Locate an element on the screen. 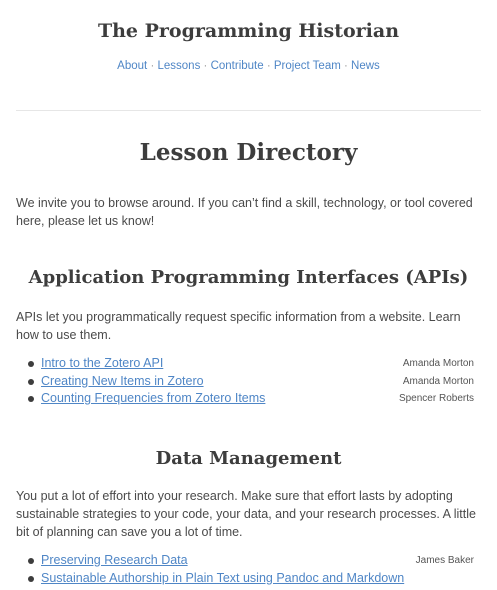 The image size is (497, 590). lesson-link: Counting Frequencies from Zotero Items is located at coordinates (153, 399).